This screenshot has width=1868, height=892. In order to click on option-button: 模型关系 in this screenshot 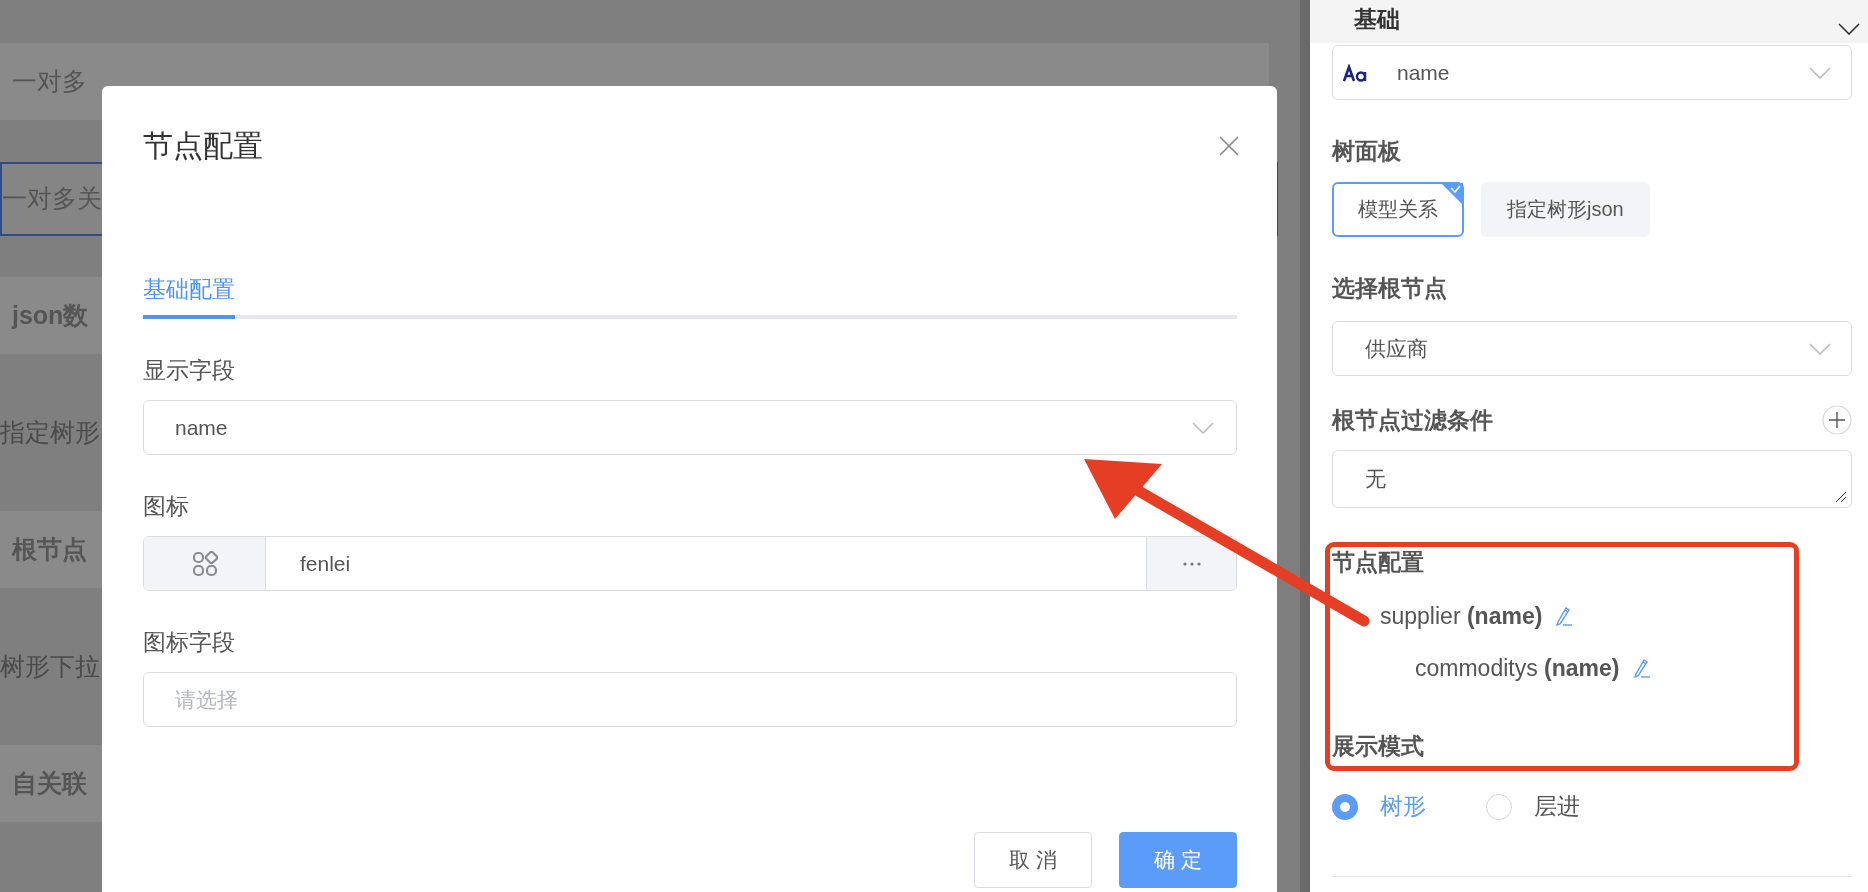, I will do `click(1398, 209)`.